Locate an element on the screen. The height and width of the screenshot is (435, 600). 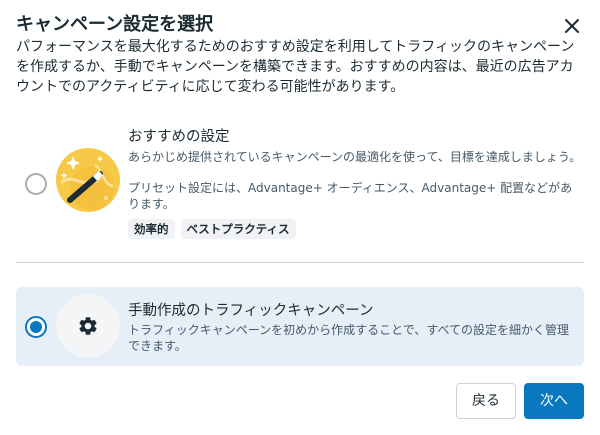
recommended-title: おすすめの設定 is located at coordinates (179, 137).